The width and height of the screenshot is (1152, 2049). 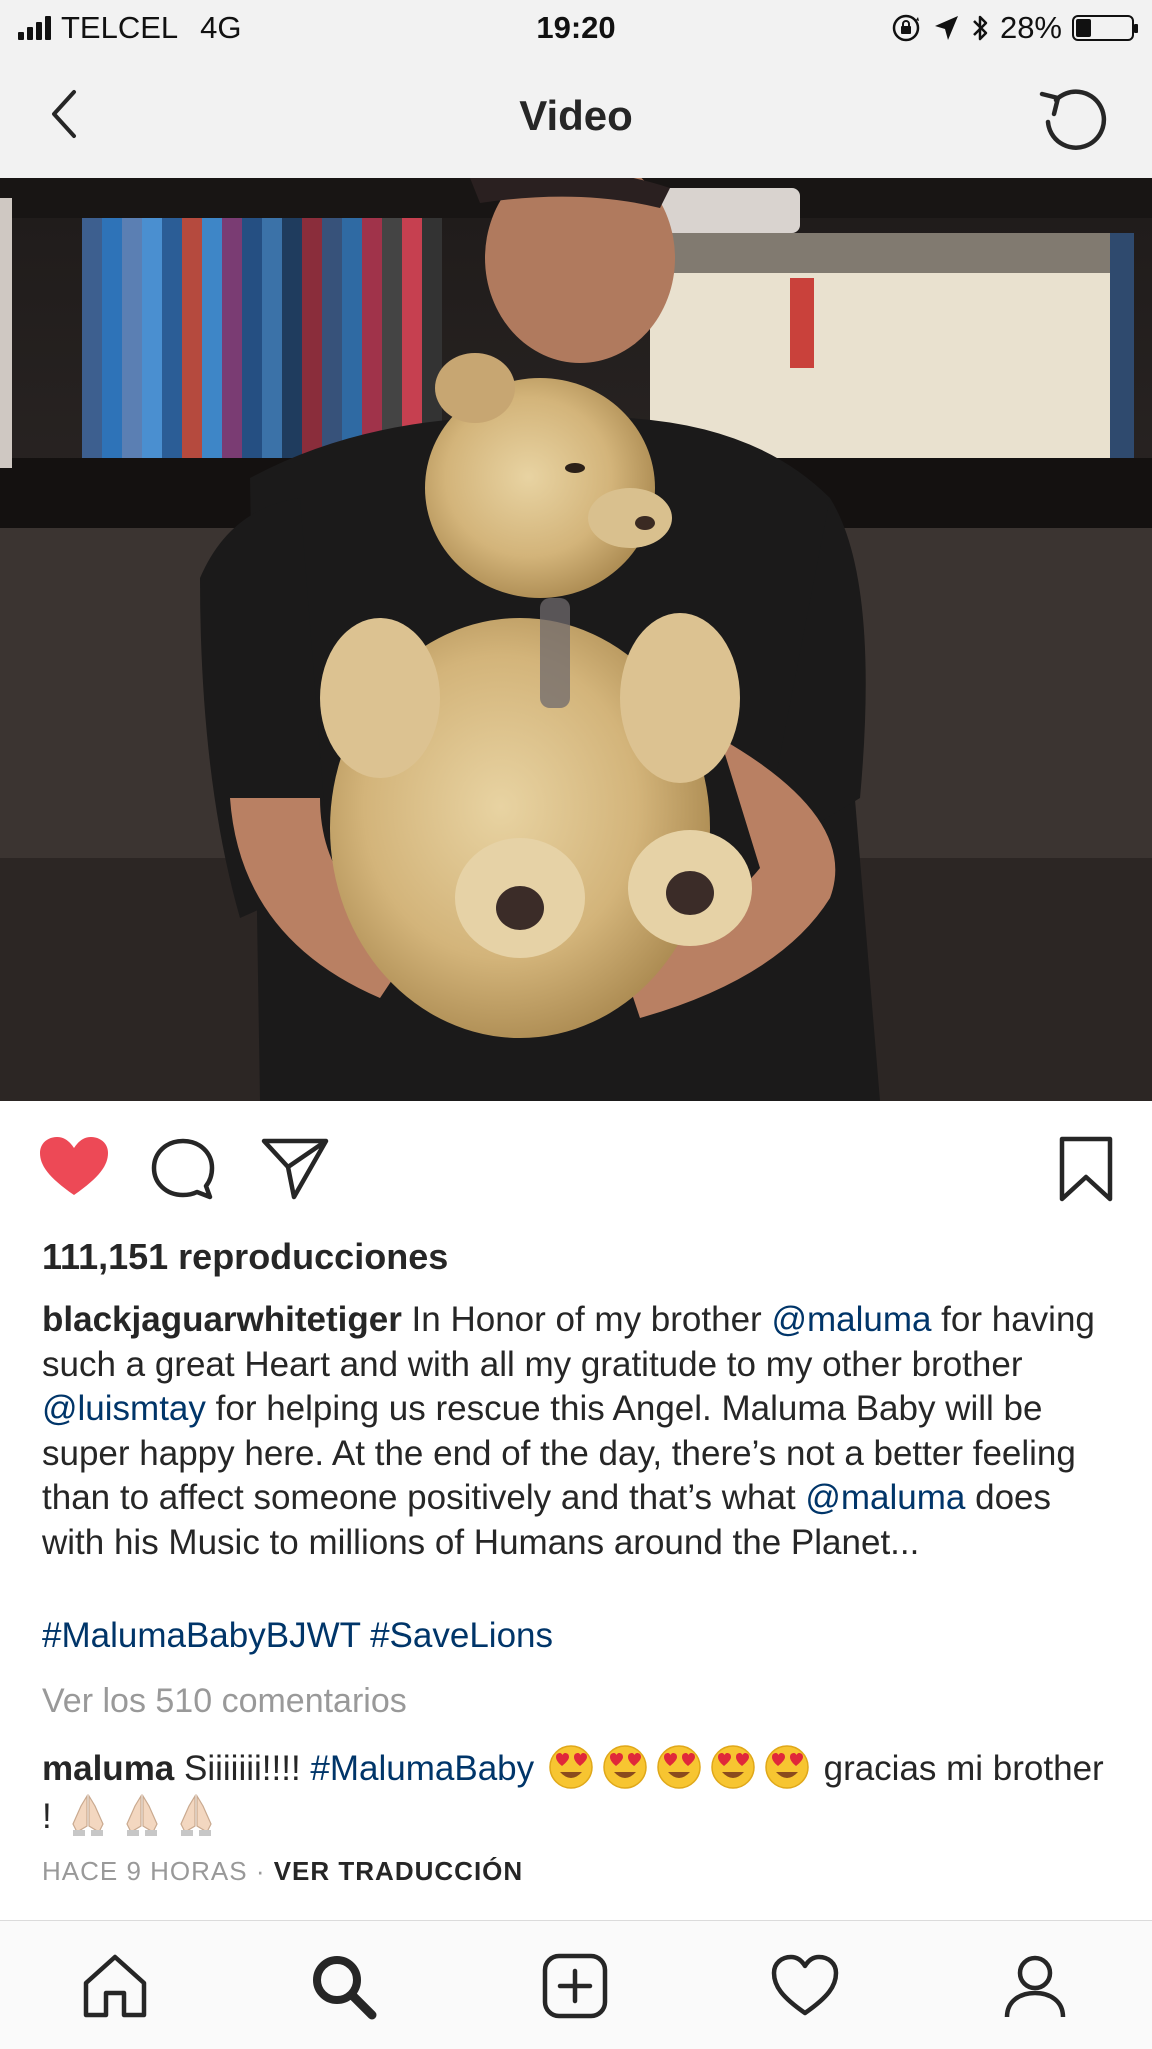 What do you see at coordinates (201, 1635) in the screenshot?
I see `hashtag-link: #MalumaBabyBJWT` at bounding box center [201, 1635].